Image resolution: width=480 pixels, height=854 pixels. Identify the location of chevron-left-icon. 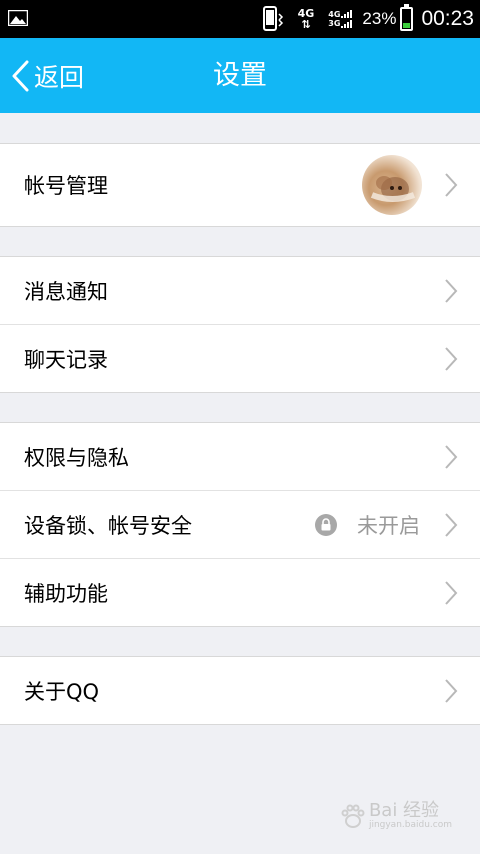
(20, 75).